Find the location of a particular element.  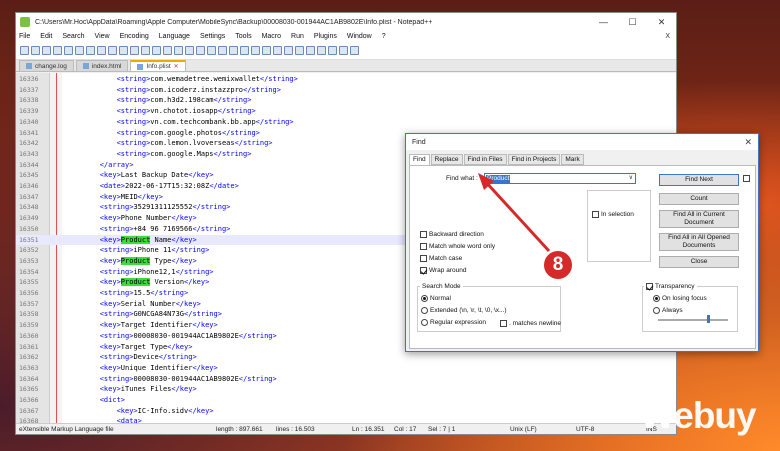

menu-encoding: Encoding is located at coordinates (134, 36).